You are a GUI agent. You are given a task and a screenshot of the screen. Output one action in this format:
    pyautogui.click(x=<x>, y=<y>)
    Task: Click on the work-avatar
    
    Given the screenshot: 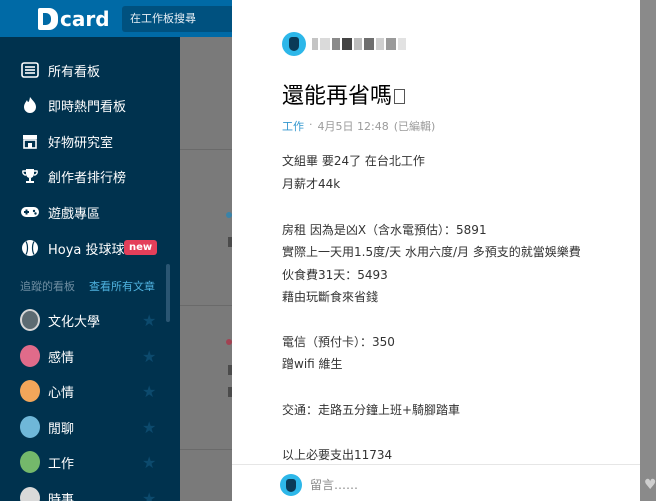 What is the action you would take?
    pyautogui.click(x=30, y=462)
    